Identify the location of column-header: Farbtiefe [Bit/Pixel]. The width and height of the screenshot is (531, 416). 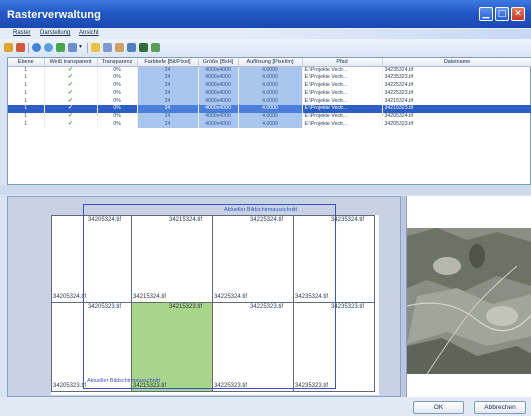
(168, 62).